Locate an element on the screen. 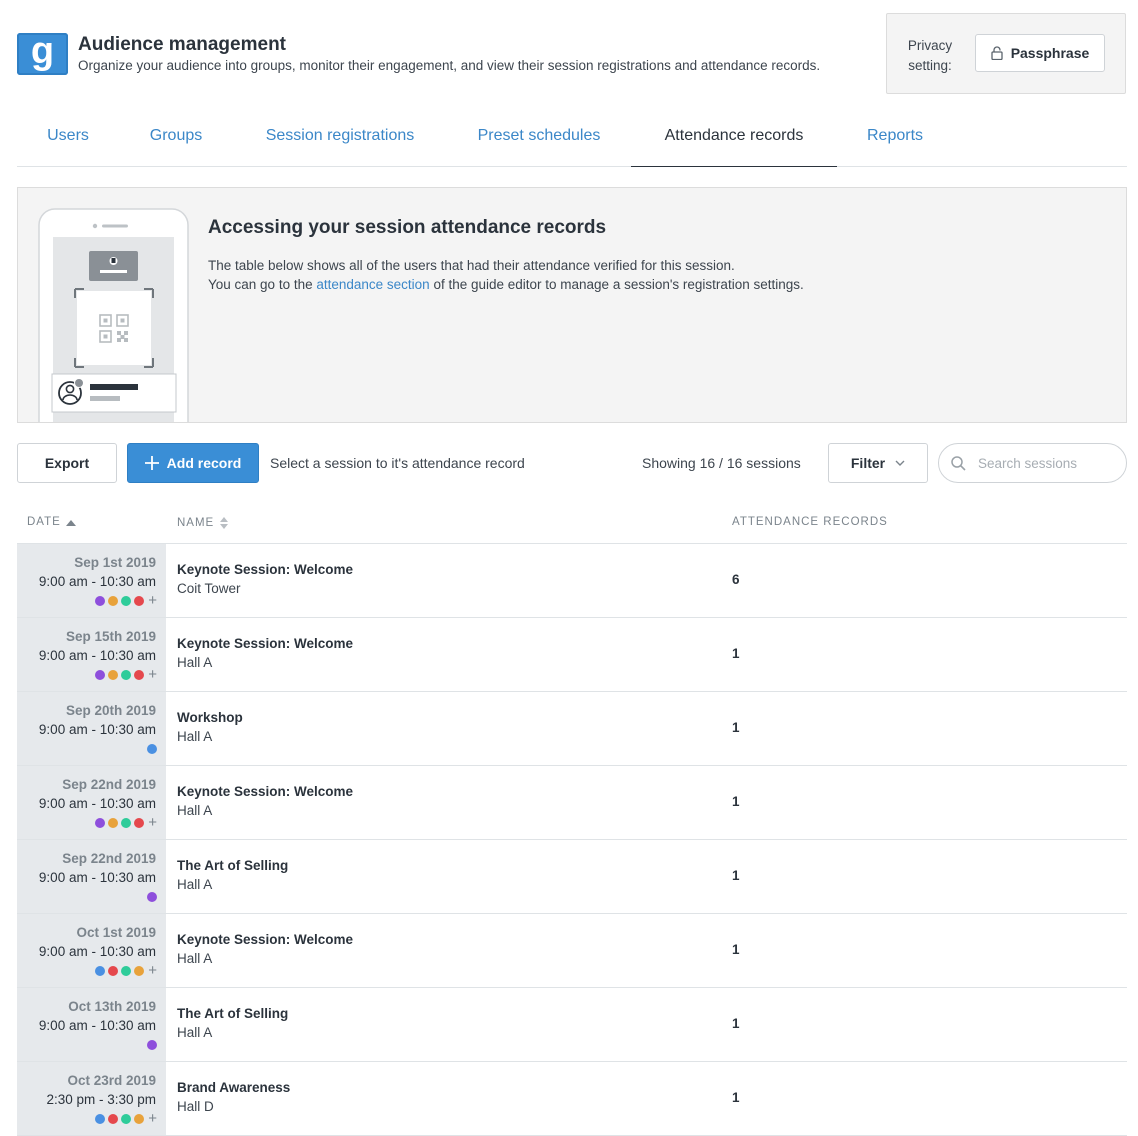 Image resolution: width=1138 pixels, height=1136 pixels. filter-button: Filter is located at coordinates (878, 463).